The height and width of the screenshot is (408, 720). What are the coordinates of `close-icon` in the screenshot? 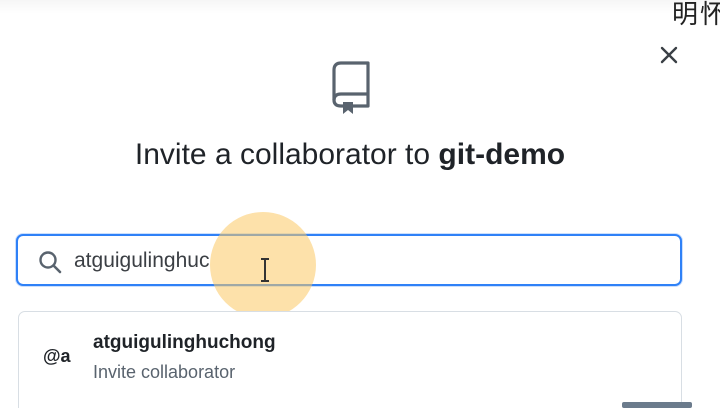 It's located at (669, 55).